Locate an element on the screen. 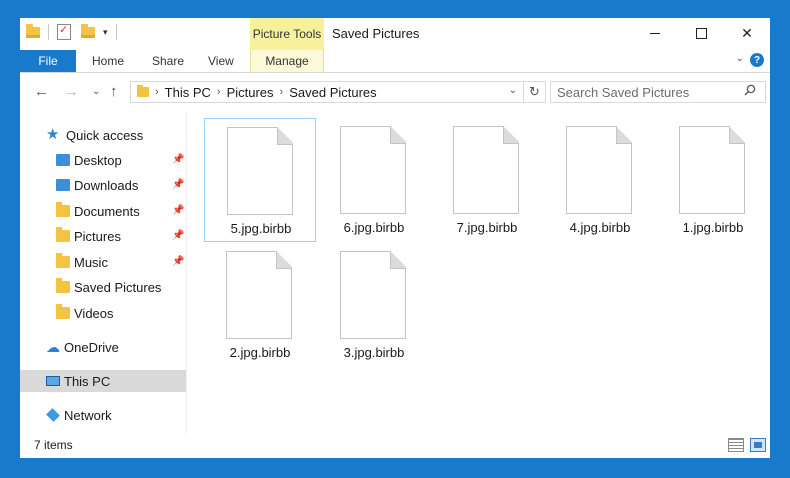  address-bar: › This PC › Pictures › Saved Pictures ⌄ is located at coordinates (327, 92).